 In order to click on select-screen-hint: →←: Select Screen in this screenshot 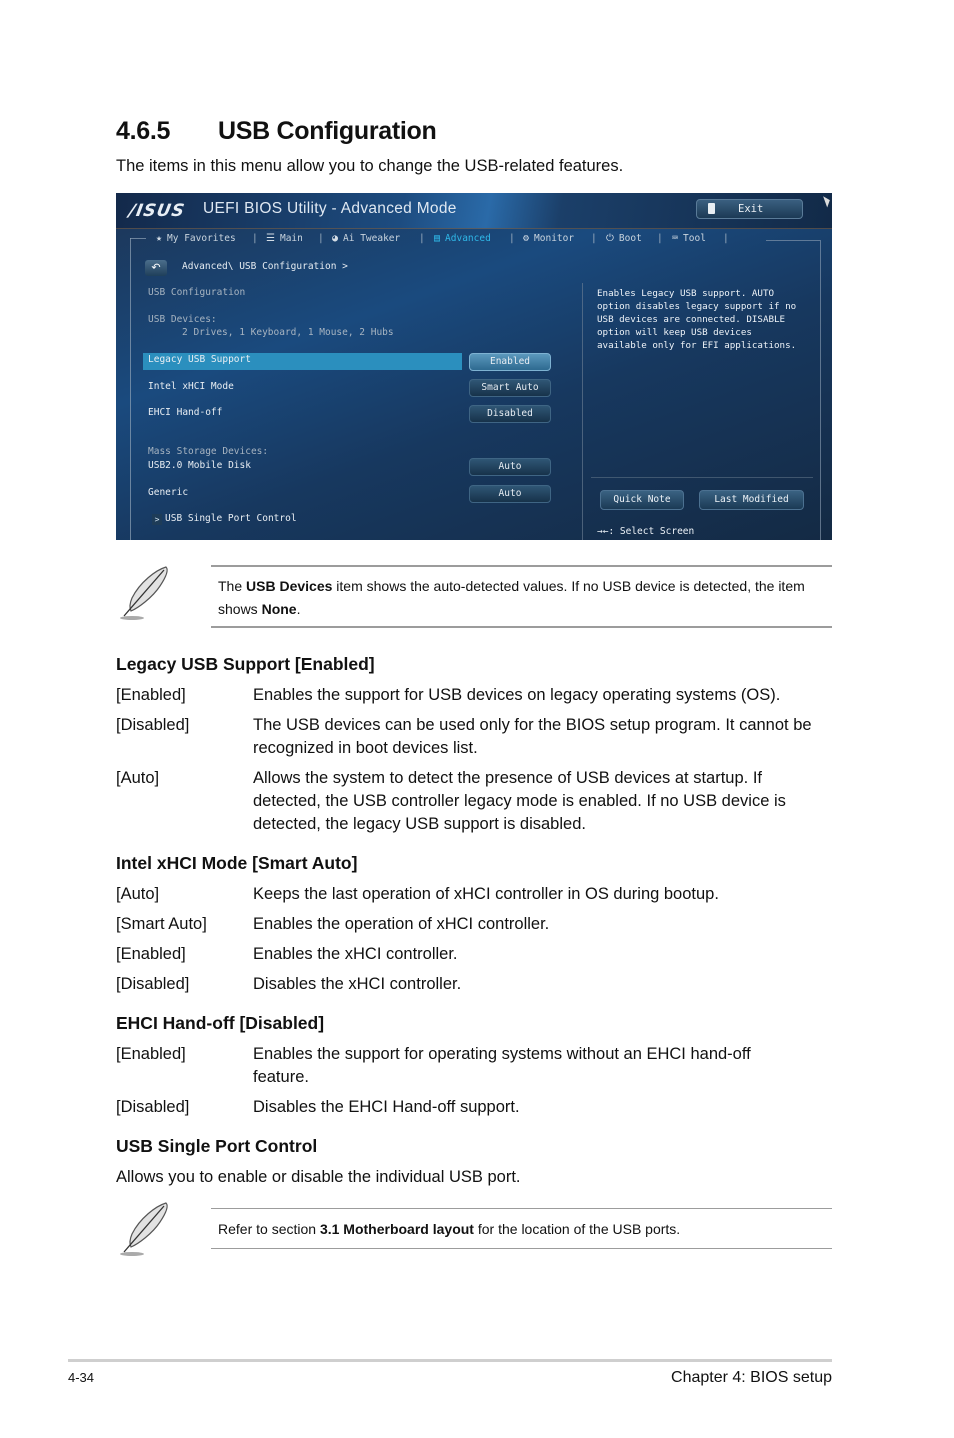, I will do `click(646, 531)`.